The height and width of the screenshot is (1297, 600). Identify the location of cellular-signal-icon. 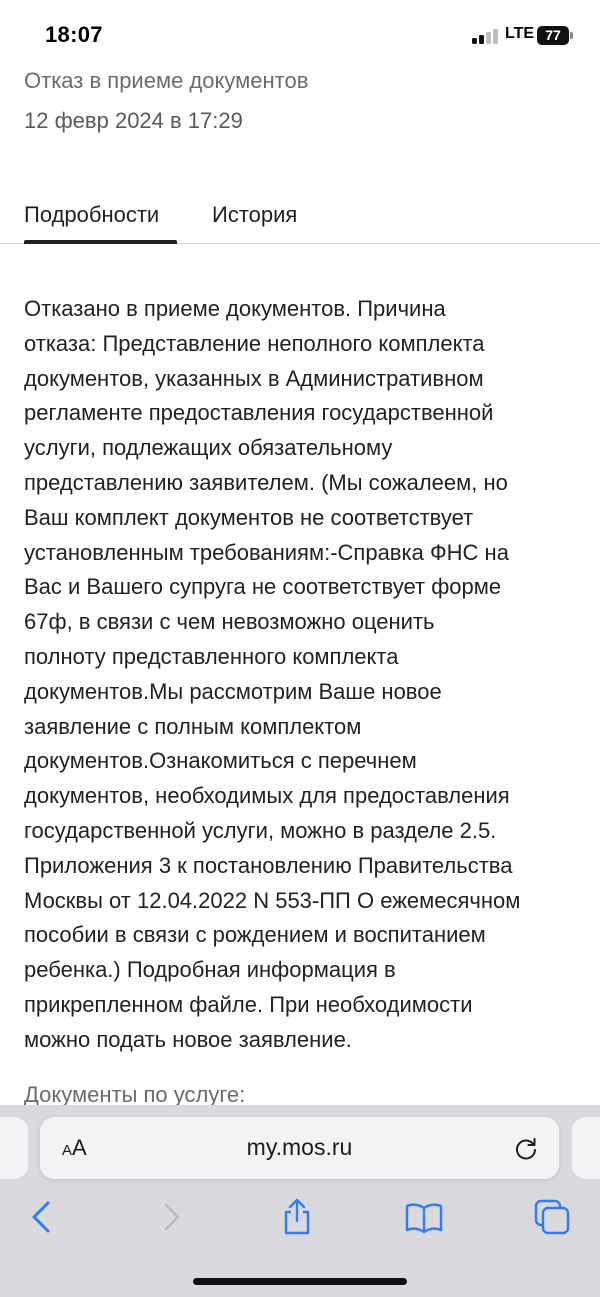
(487, 36).